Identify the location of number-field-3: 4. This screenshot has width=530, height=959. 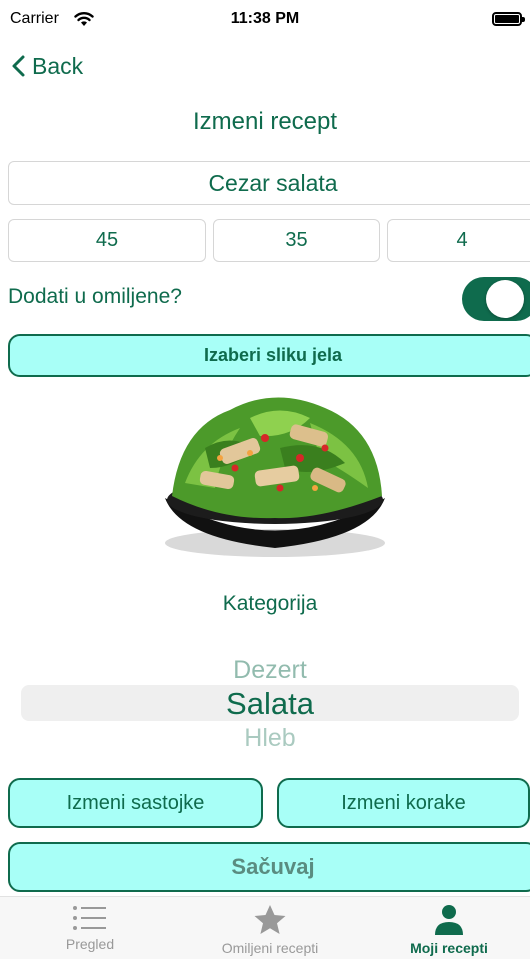
(458, 240).